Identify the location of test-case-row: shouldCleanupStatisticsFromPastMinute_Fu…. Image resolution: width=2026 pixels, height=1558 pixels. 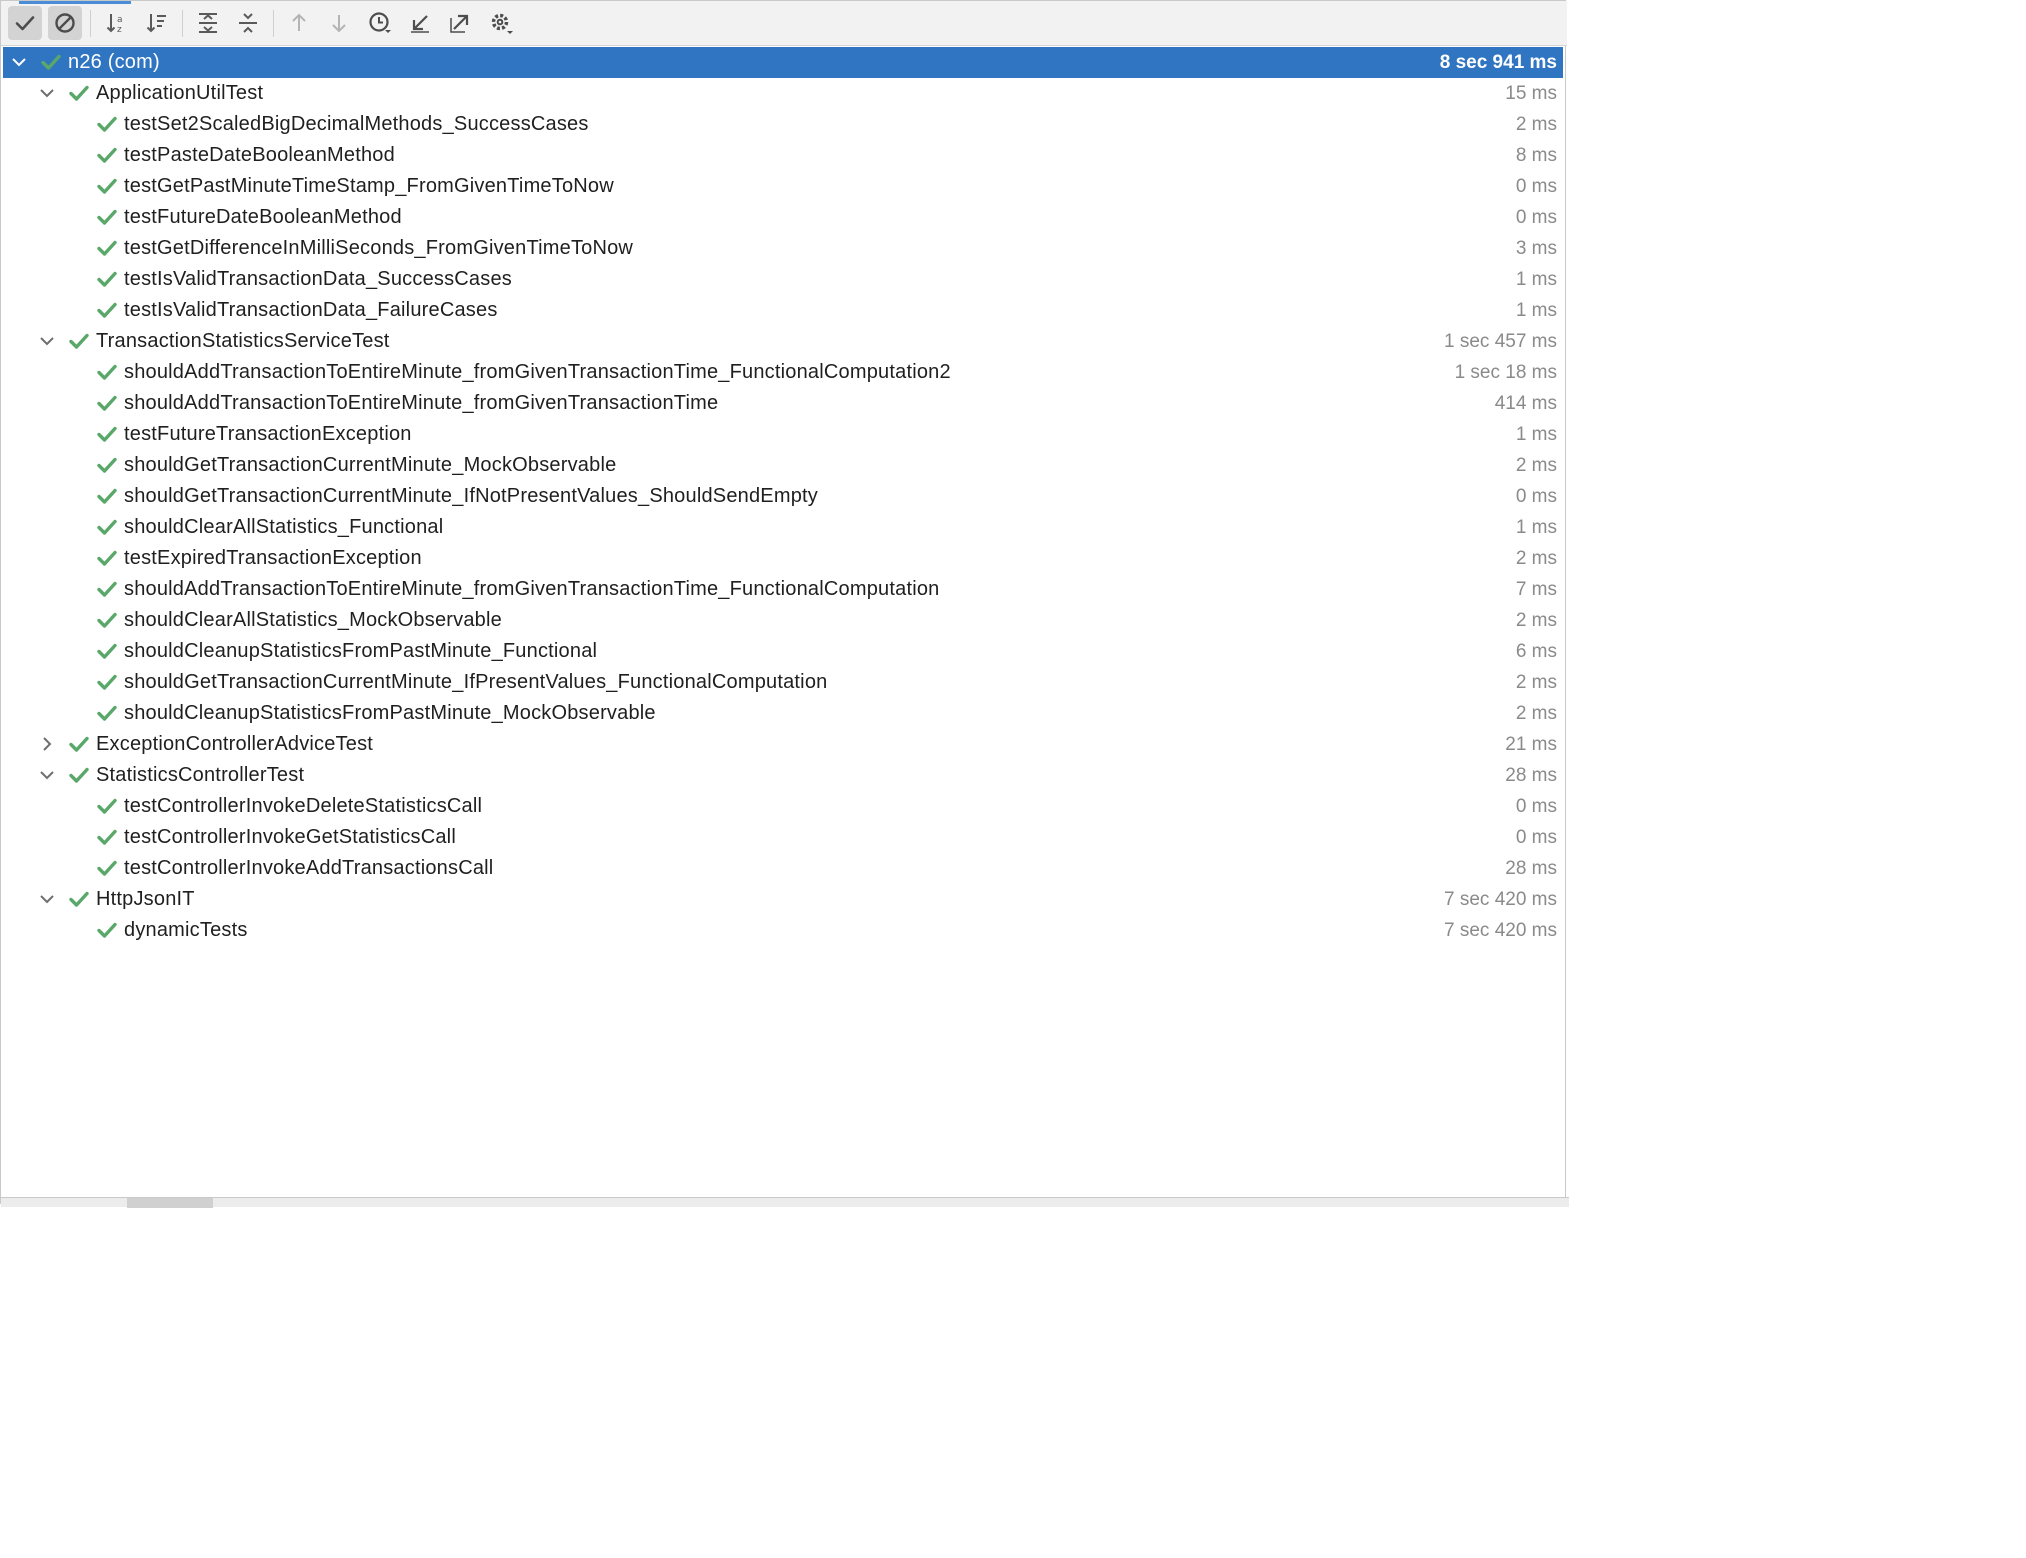
(783, 651).